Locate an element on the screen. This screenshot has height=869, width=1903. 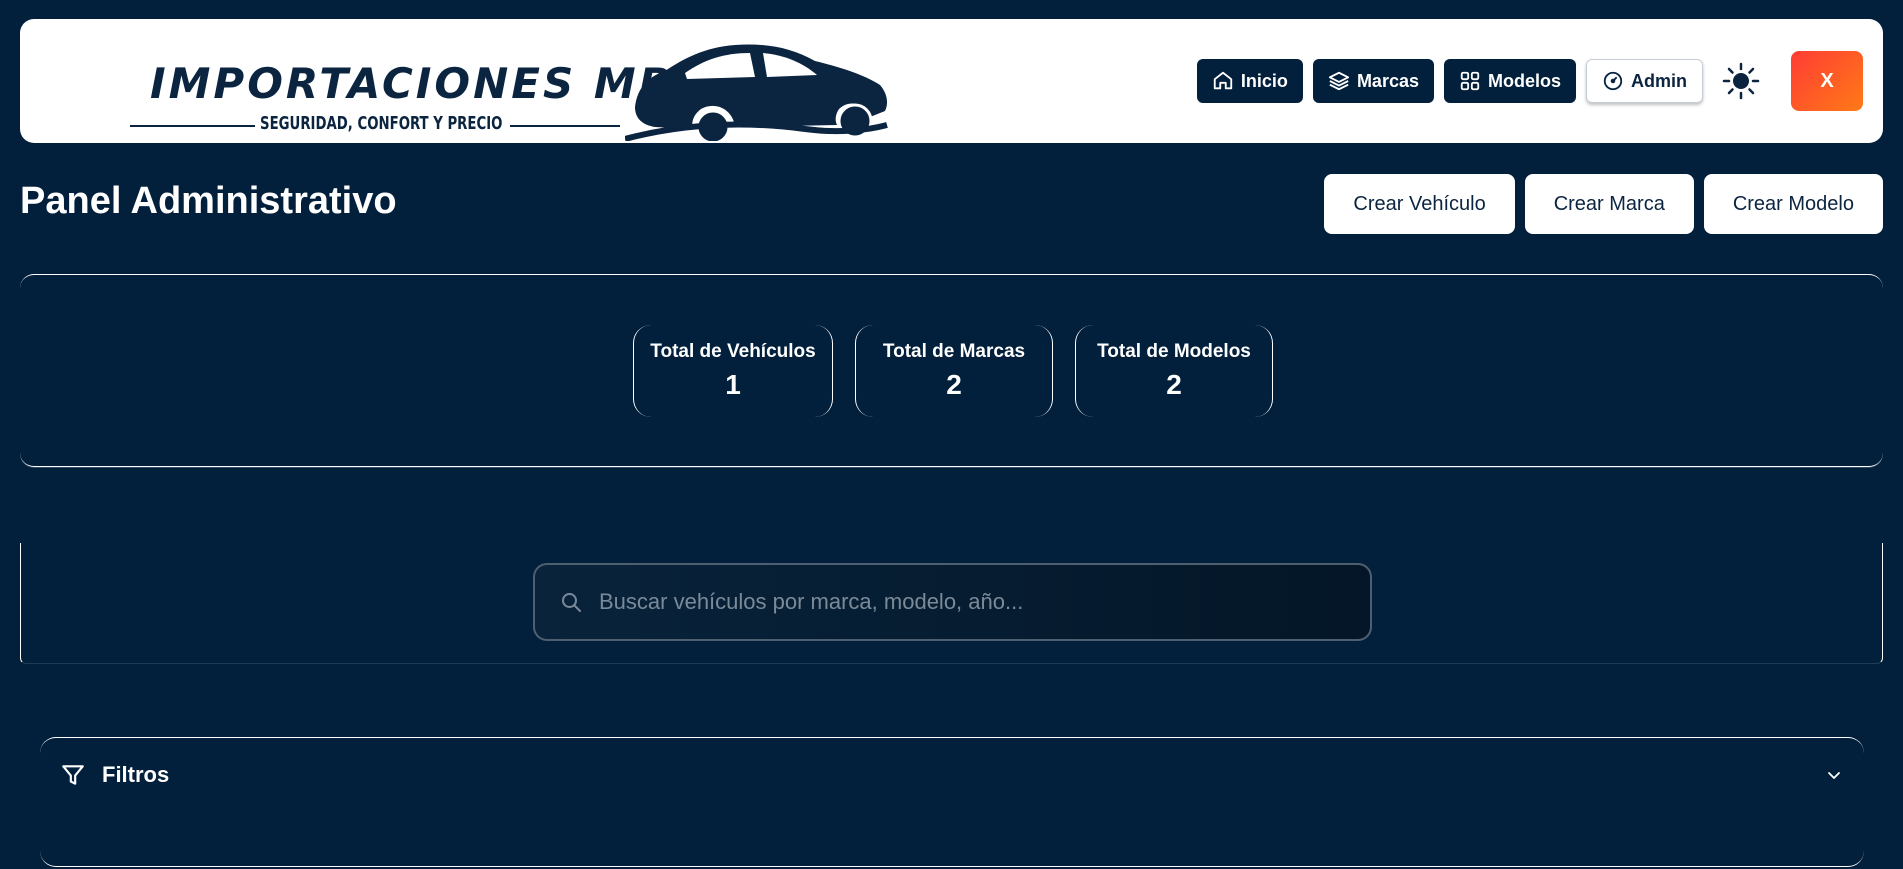
nav-modelos-label: Modelos is located at coordinates (1524, 80).